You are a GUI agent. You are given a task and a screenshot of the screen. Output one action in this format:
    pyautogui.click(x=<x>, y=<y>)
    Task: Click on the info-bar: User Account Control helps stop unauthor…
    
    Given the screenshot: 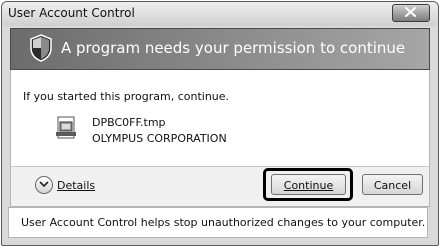 What is the action you would take?
    pyautogui.click(x=218, y=222)
    